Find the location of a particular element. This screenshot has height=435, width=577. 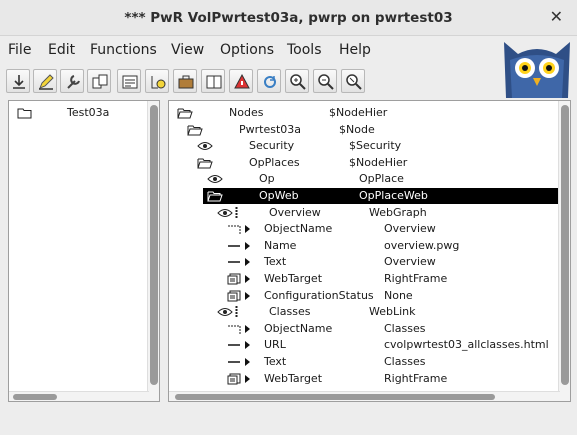

right-vertical-scrollbar is located at coordinates (564, 251).